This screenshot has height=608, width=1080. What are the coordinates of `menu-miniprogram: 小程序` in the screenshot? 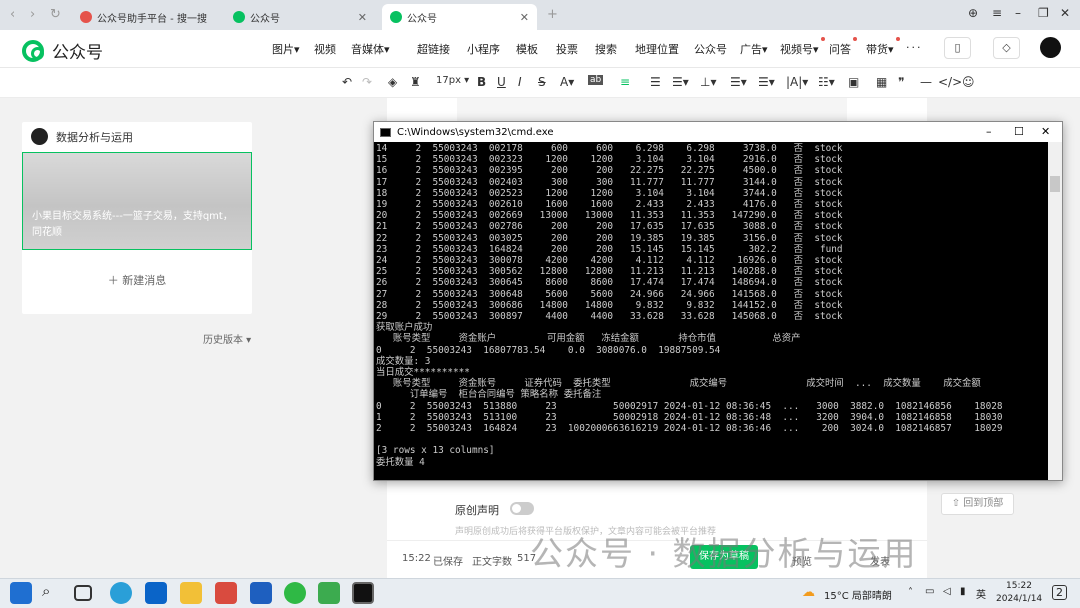 It's located at (483, 49).